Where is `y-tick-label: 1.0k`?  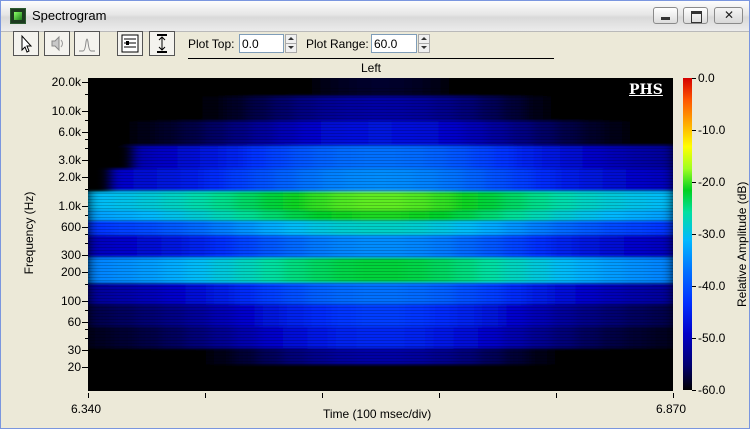 y-tick-label: 1.0k is located at coordinates (69, 205).